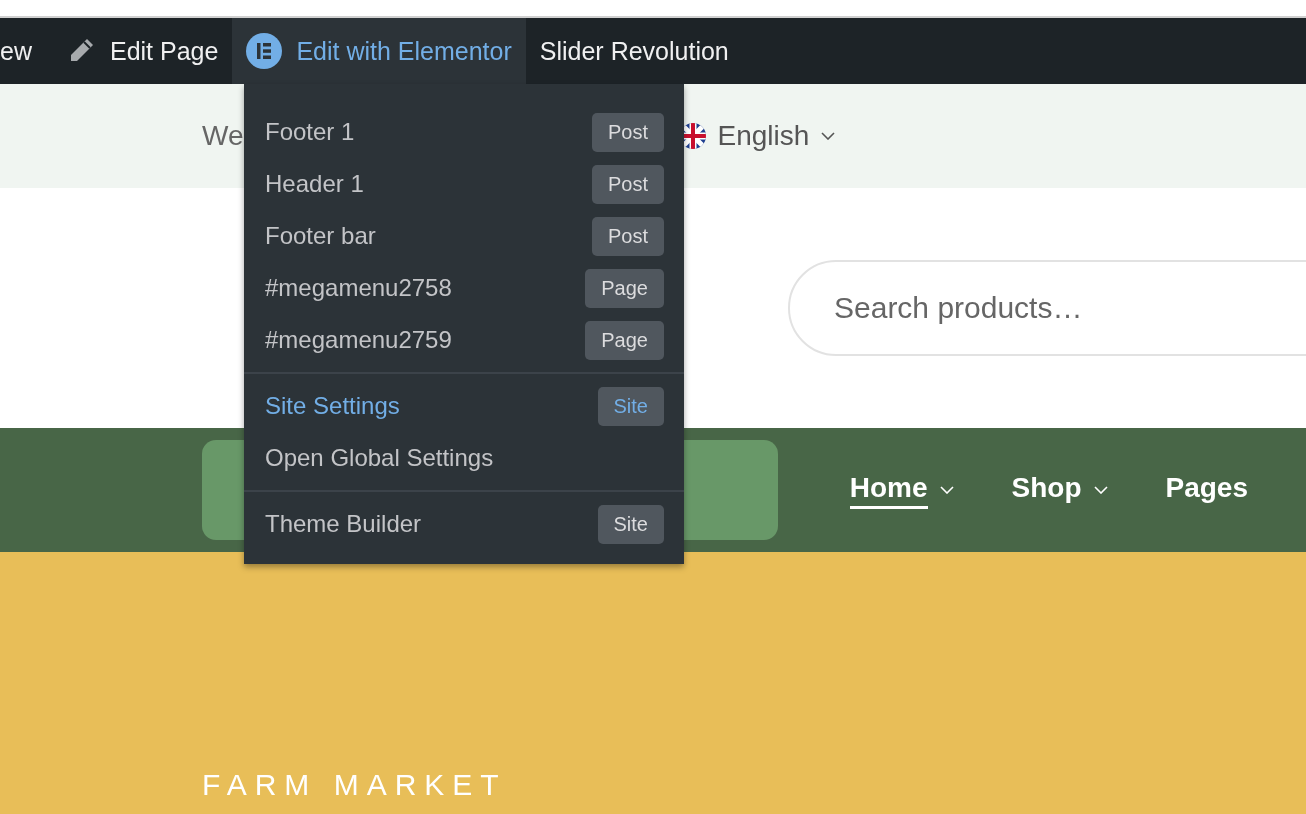 The width and height of the screenshot is (1306, 814). I want to click on menu-item: Open Global Settings, so click(464, 458).